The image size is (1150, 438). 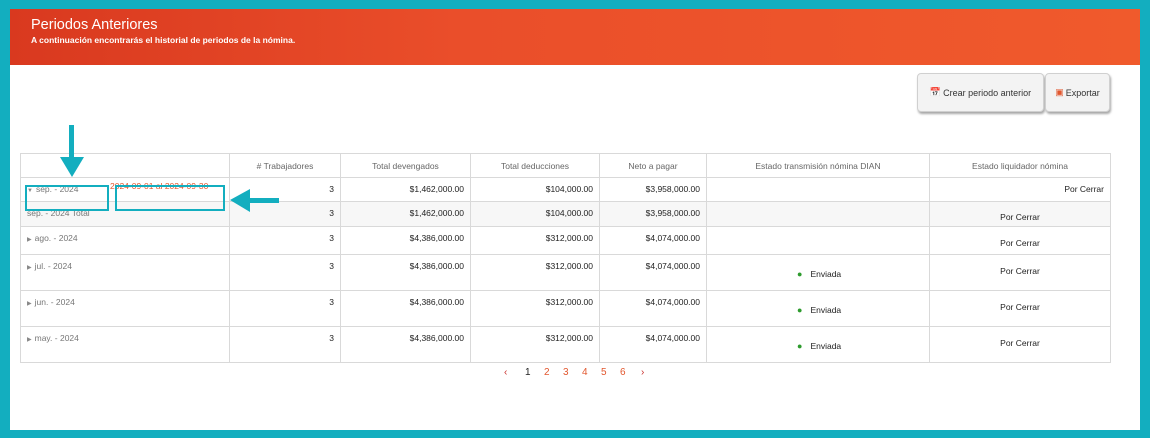 I want to click on column-header: Total deducciones, so click(x=535, y=165).